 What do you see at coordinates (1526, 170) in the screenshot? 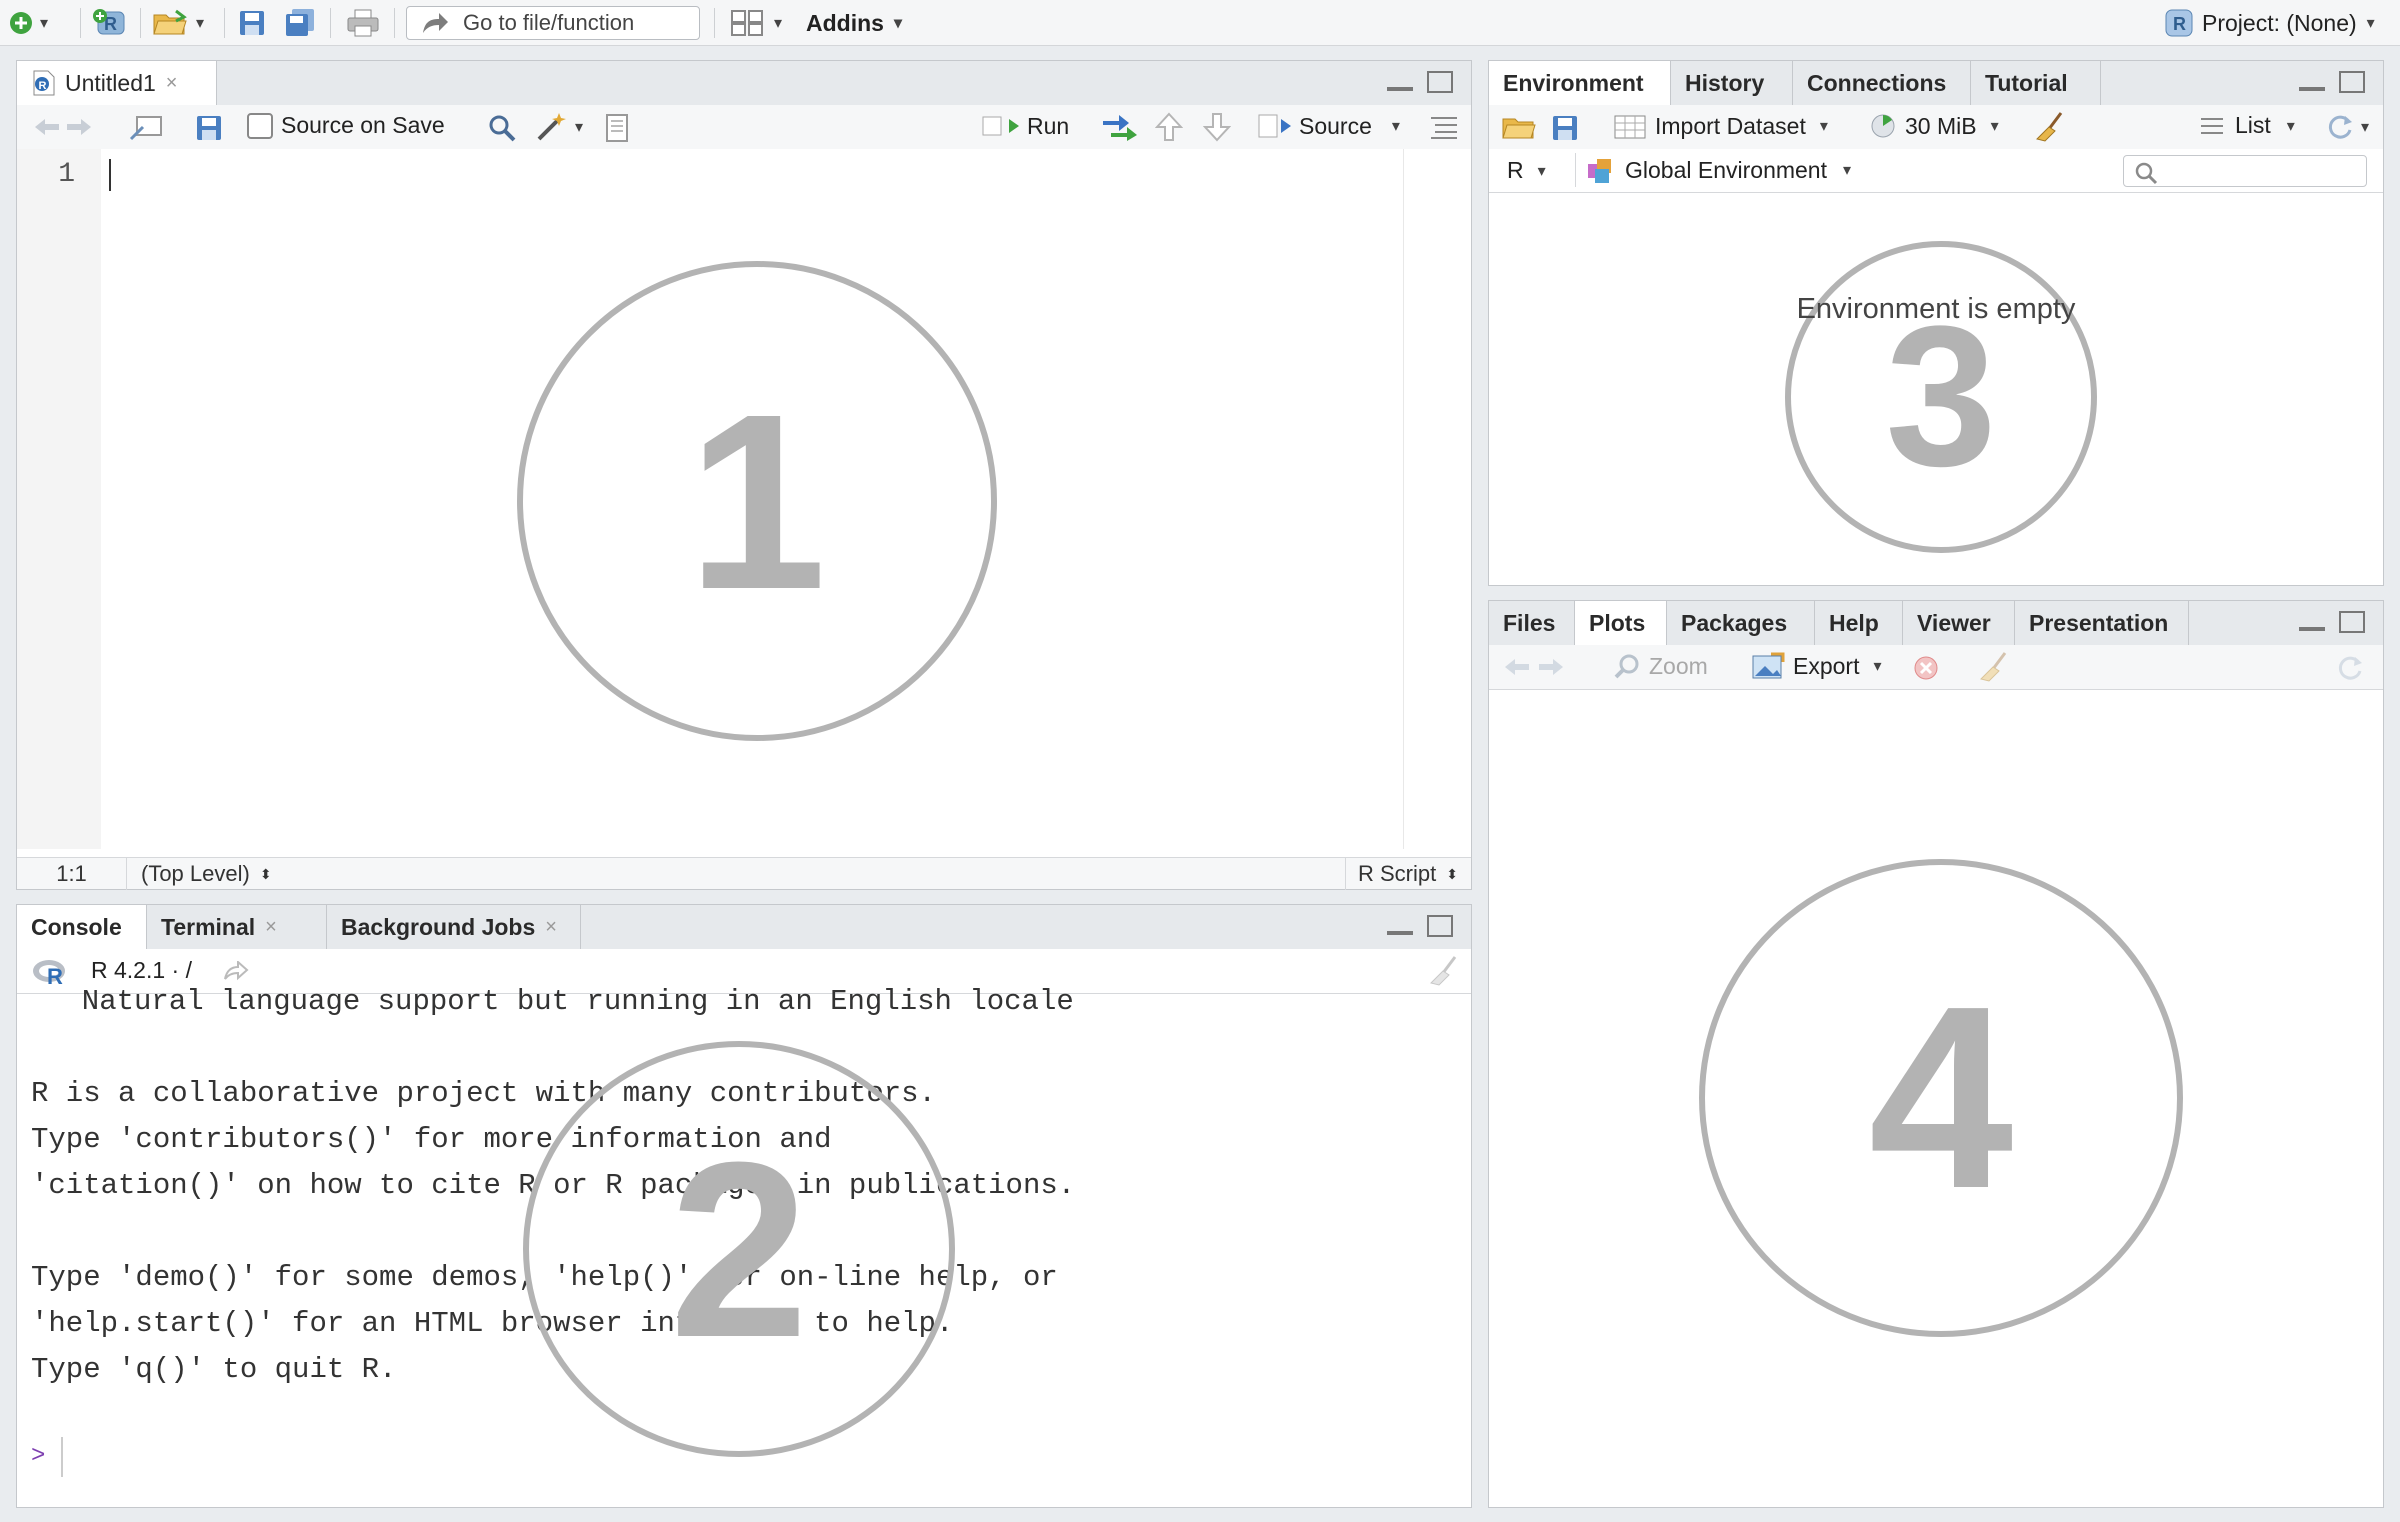
I see `language-selector: R ▾` at bounding box center [1526, 170].